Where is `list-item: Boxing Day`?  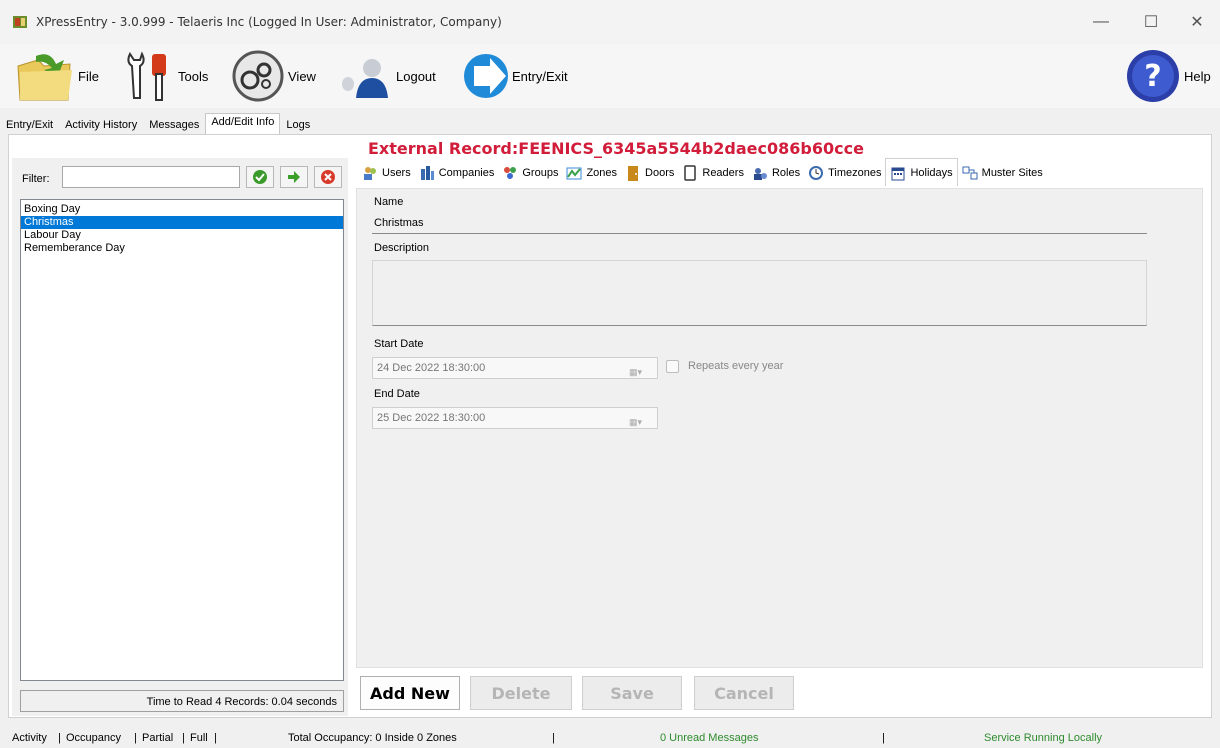
list-item: Boxing Day is located at coordinates (182, 209).